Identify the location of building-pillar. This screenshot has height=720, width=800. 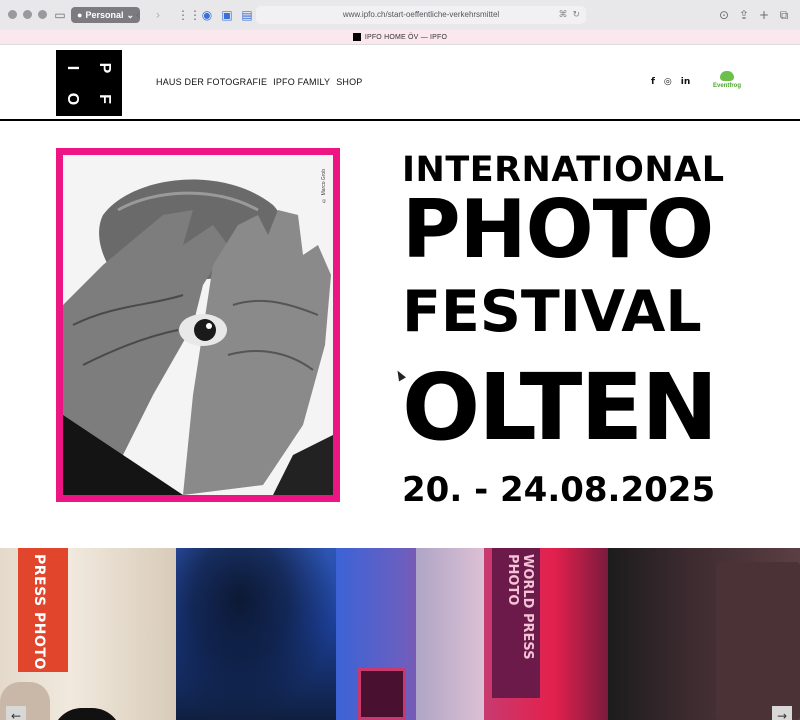
(450, 634).